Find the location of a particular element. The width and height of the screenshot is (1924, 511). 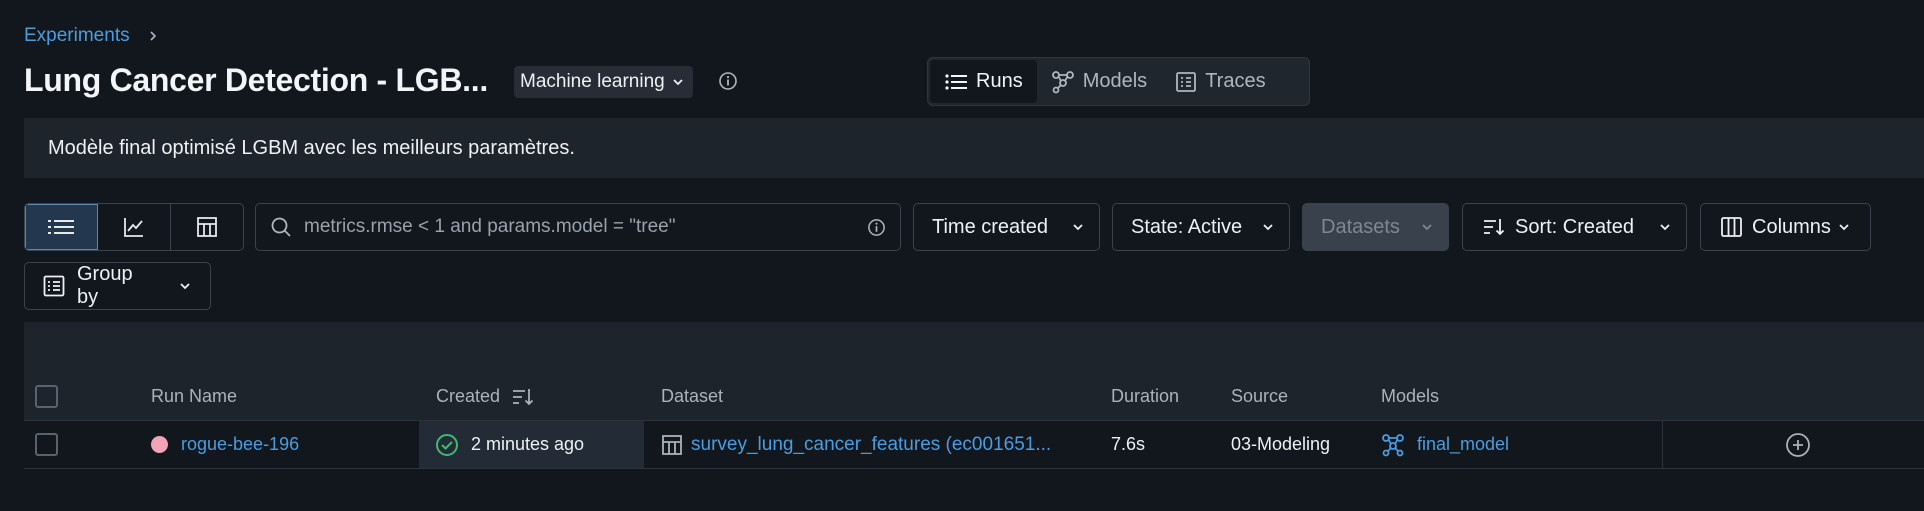

chevron-right-icon is located at coordinates (153, 36).